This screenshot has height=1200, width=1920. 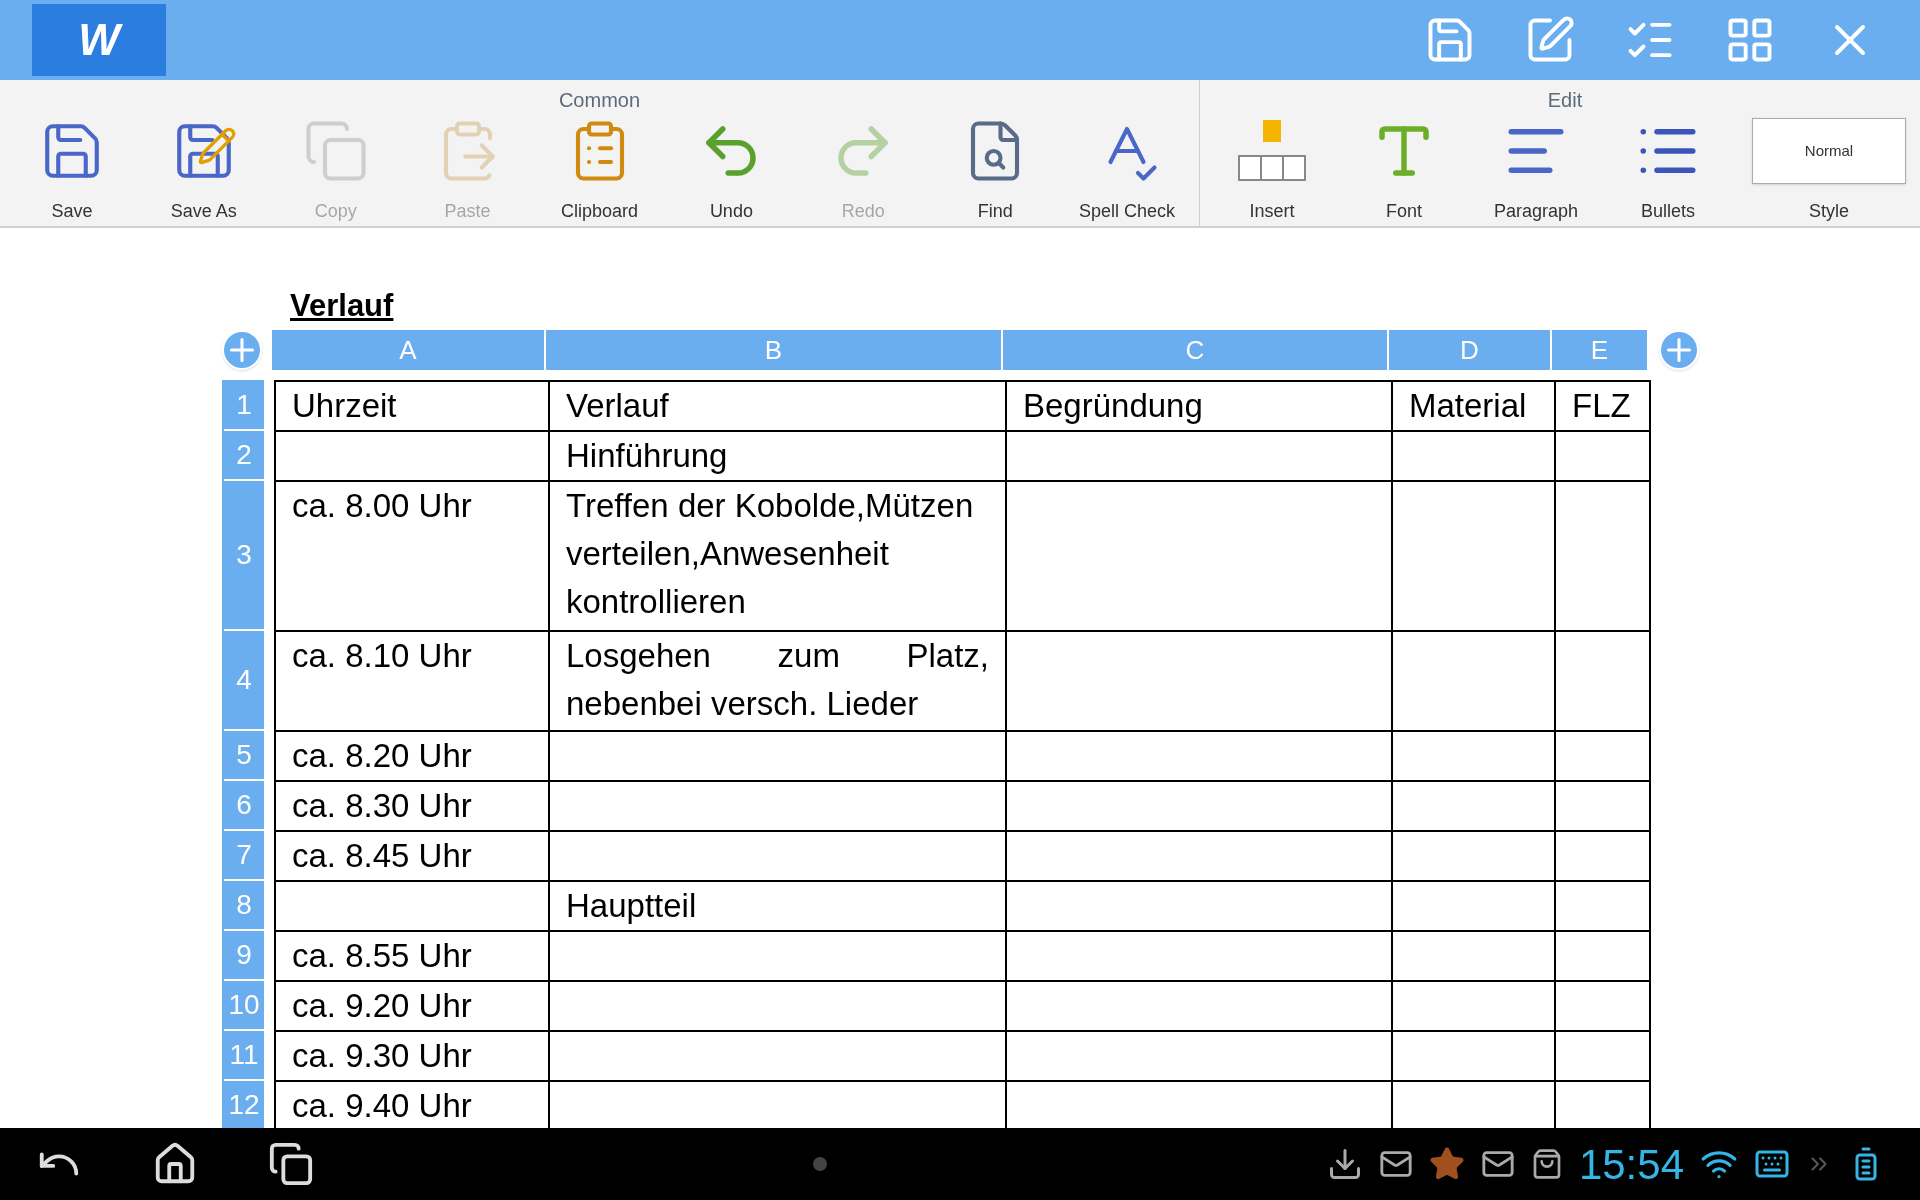 What do you see at coordinates (1668, 168) in the screenshot?
I see `toolbar-button: Bullets` at bounding box center [1668, 168].